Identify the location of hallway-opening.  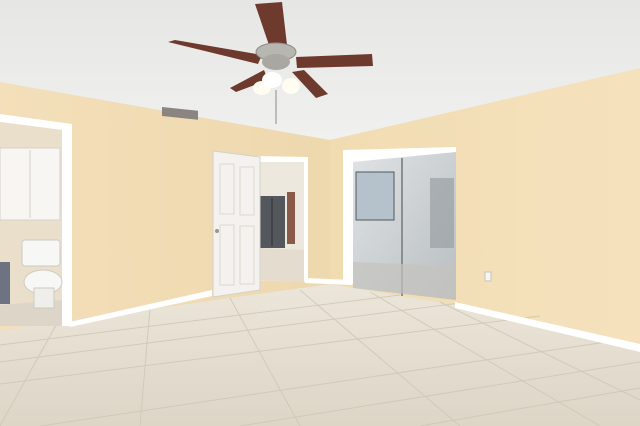
(281, 219).